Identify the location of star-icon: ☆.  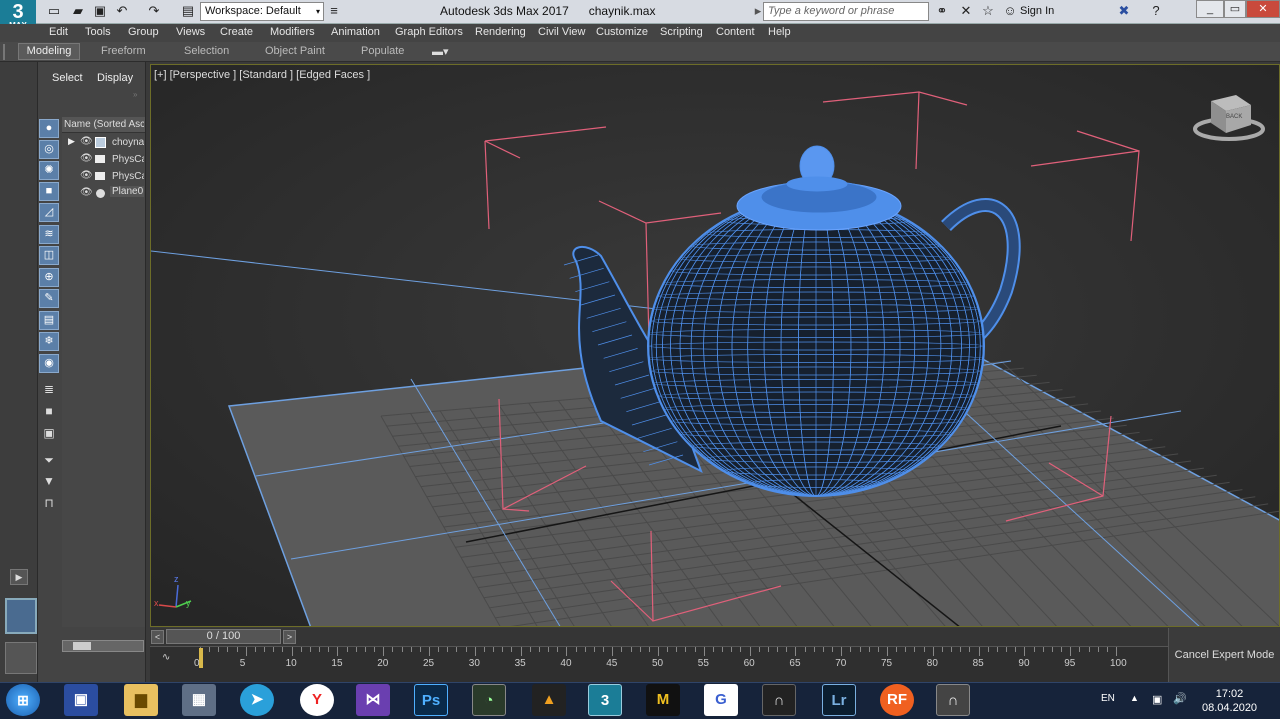
(988, 11).